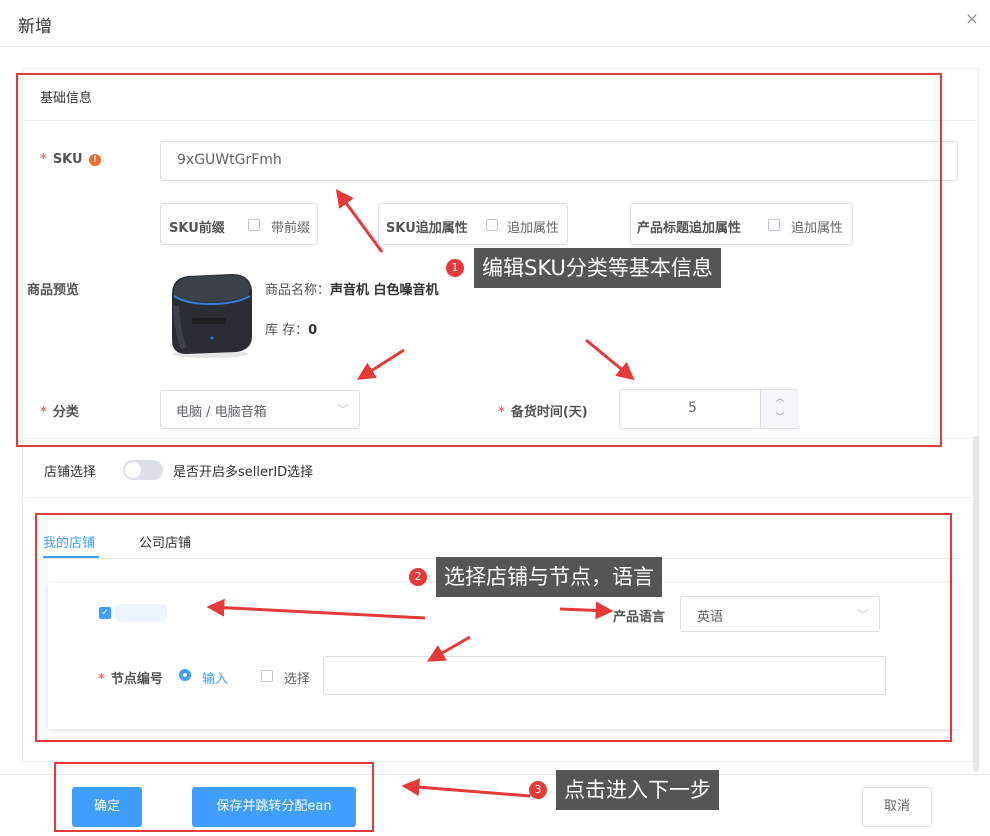  What do you see at coordinates (466, 788) in the screenshot?
I see `arrow-to-buttons` at bounding box center [466, 788].